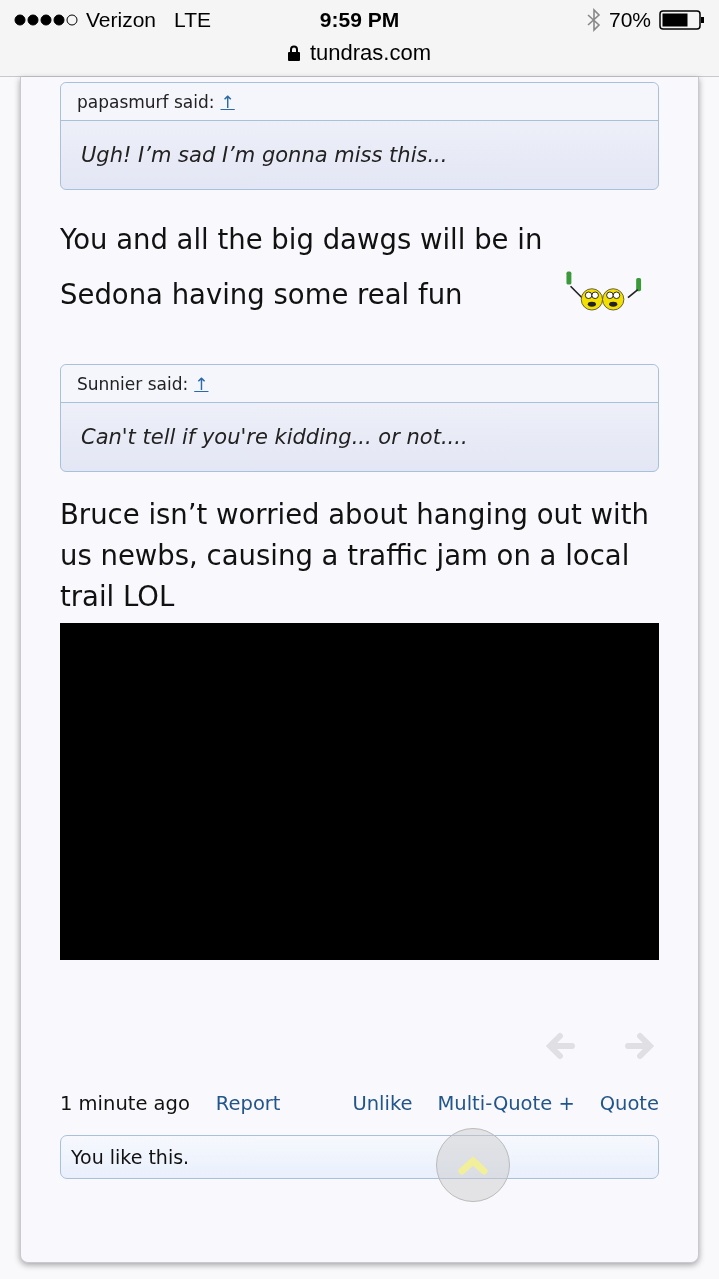  What do you see at coordinates (640, 1046) in the screenshot?
I see `next-arrow-icon` at bounding box center [640, 1046].